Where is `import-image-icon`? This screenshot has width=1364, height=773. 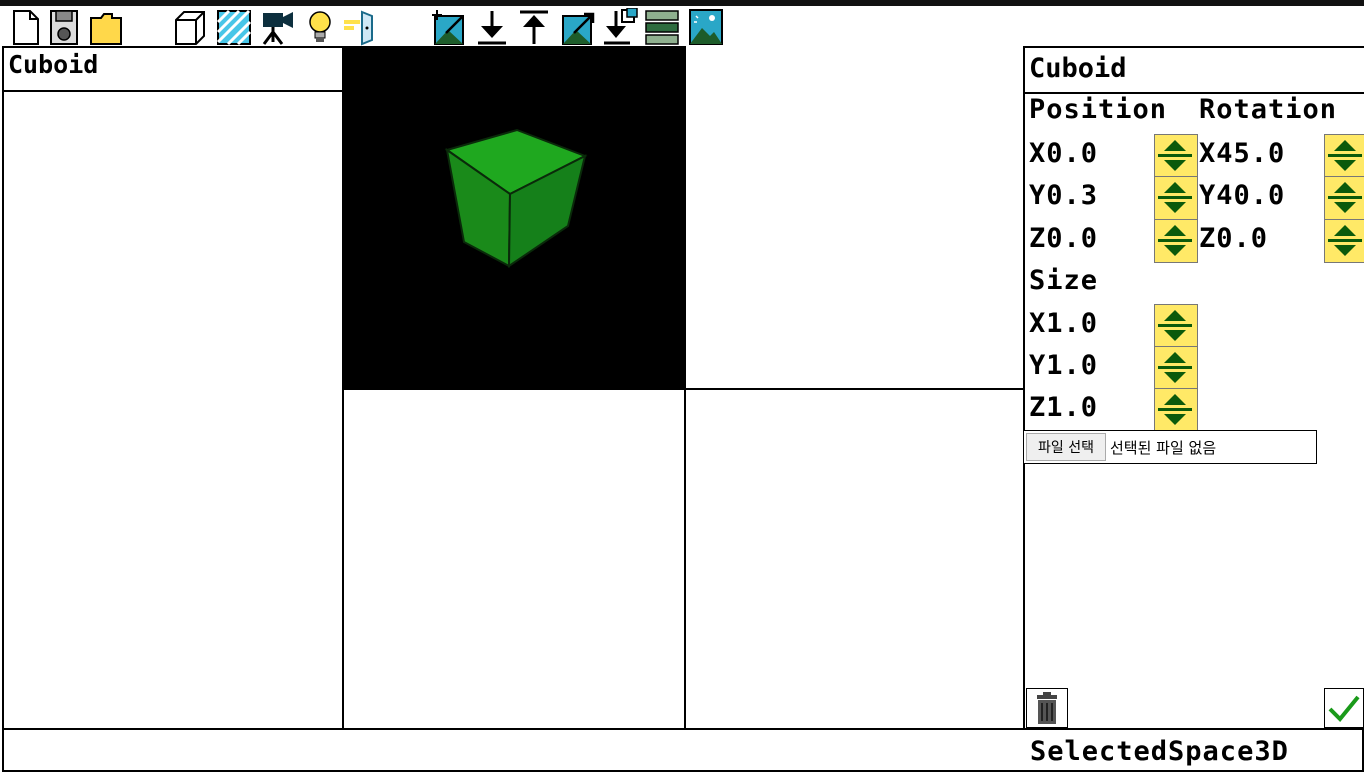 import-image-icon is located at coordinates (450, 27).